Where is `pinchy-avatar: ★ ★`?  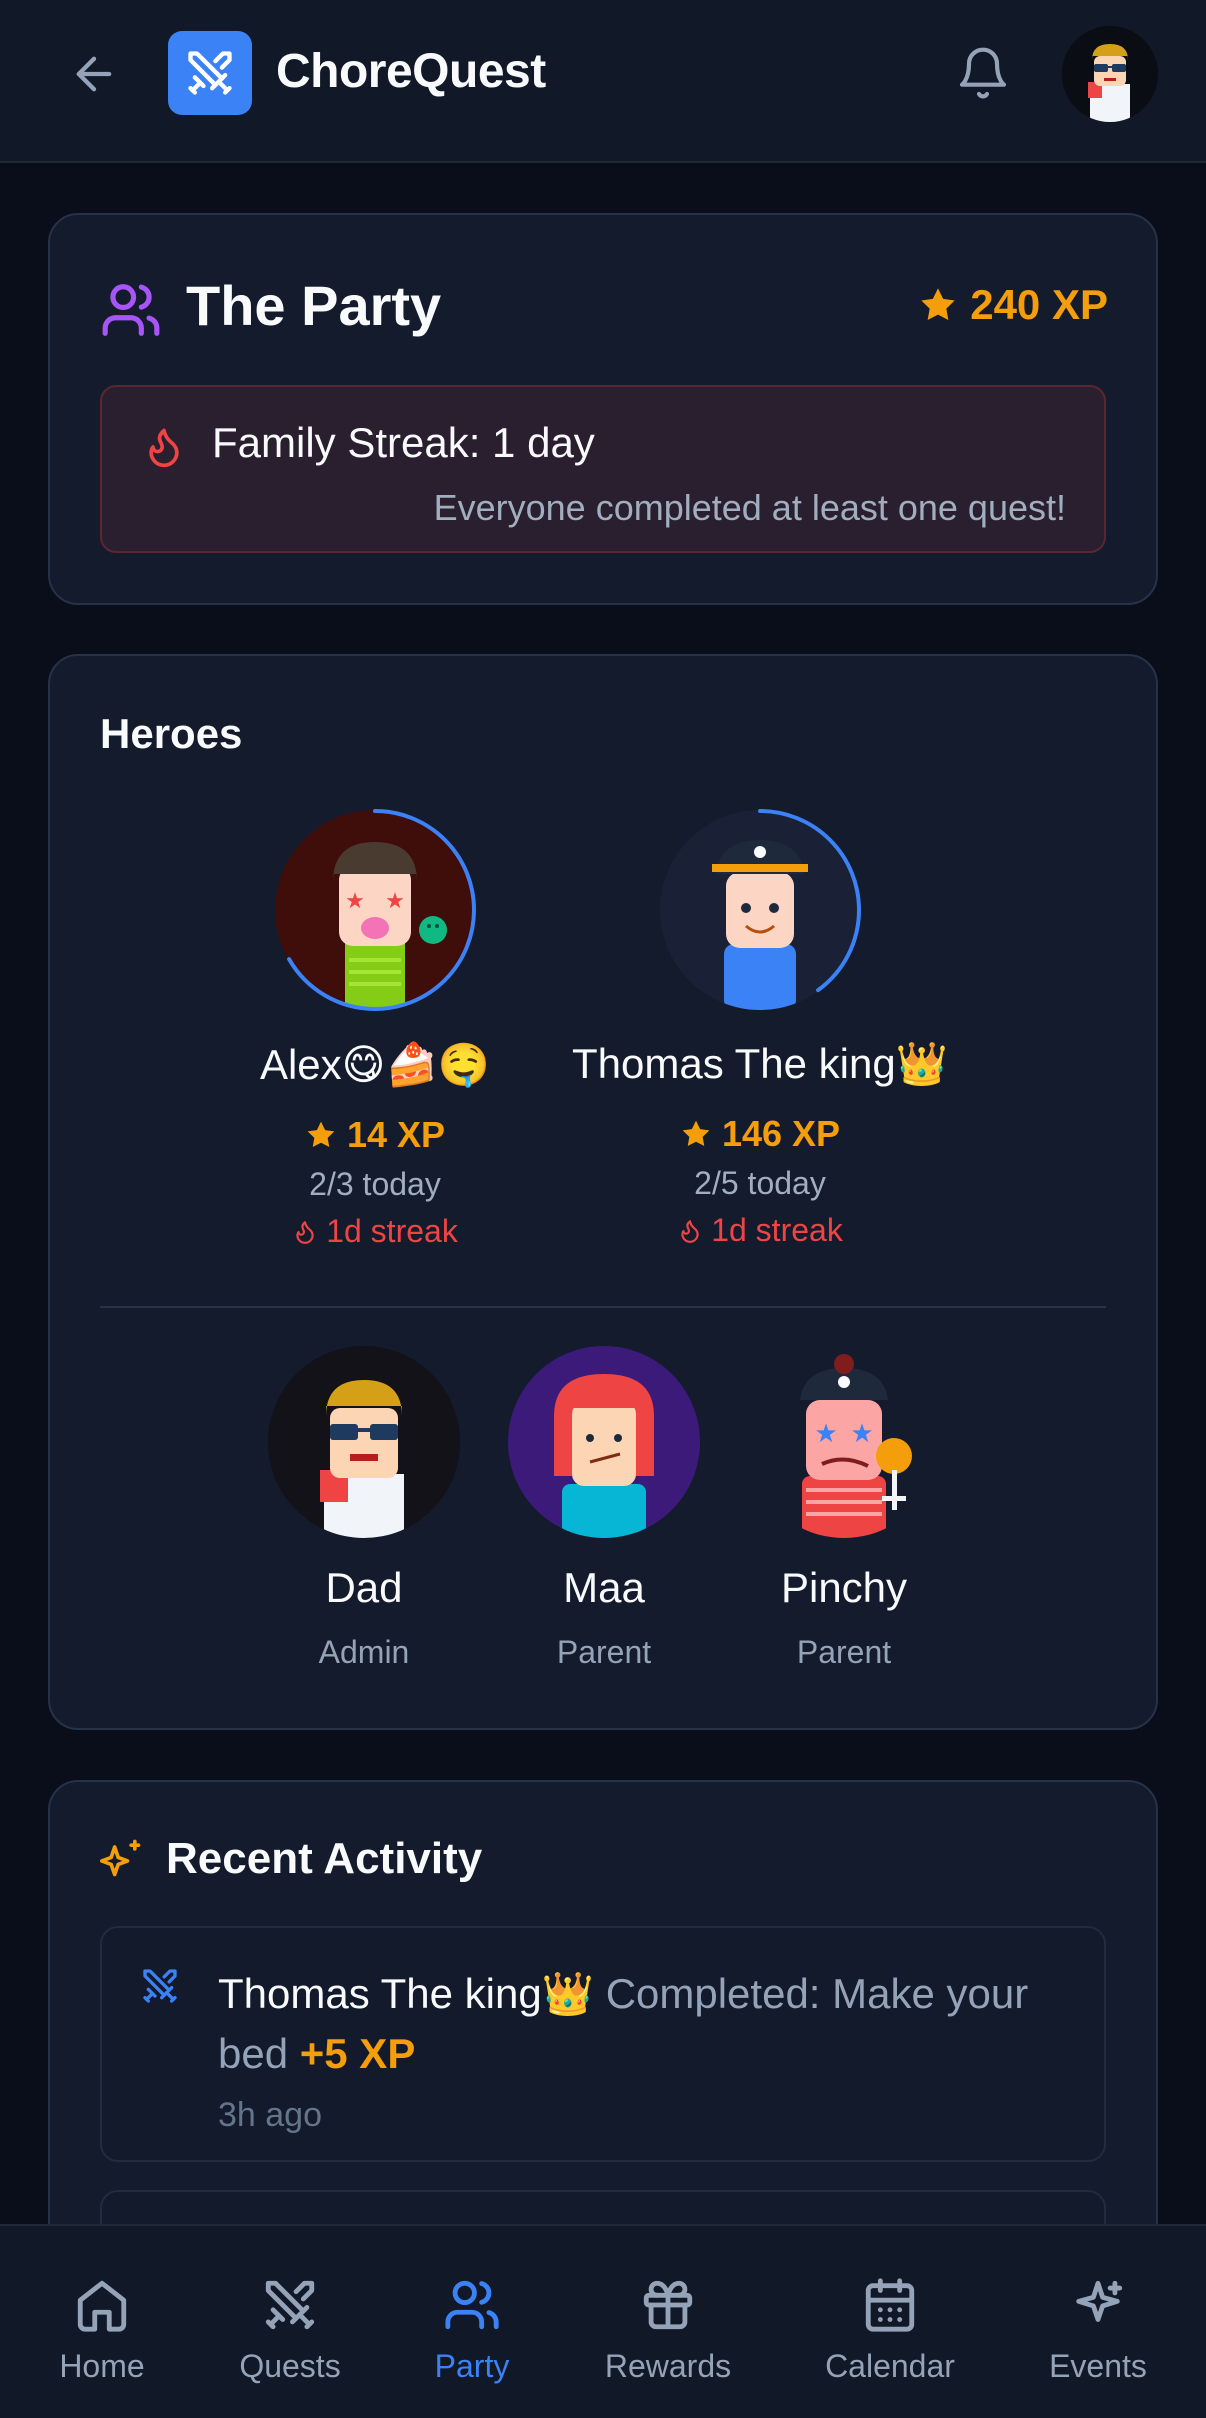 pinchy-avatar: ★ ★ is located at coordinates (844, 1442).